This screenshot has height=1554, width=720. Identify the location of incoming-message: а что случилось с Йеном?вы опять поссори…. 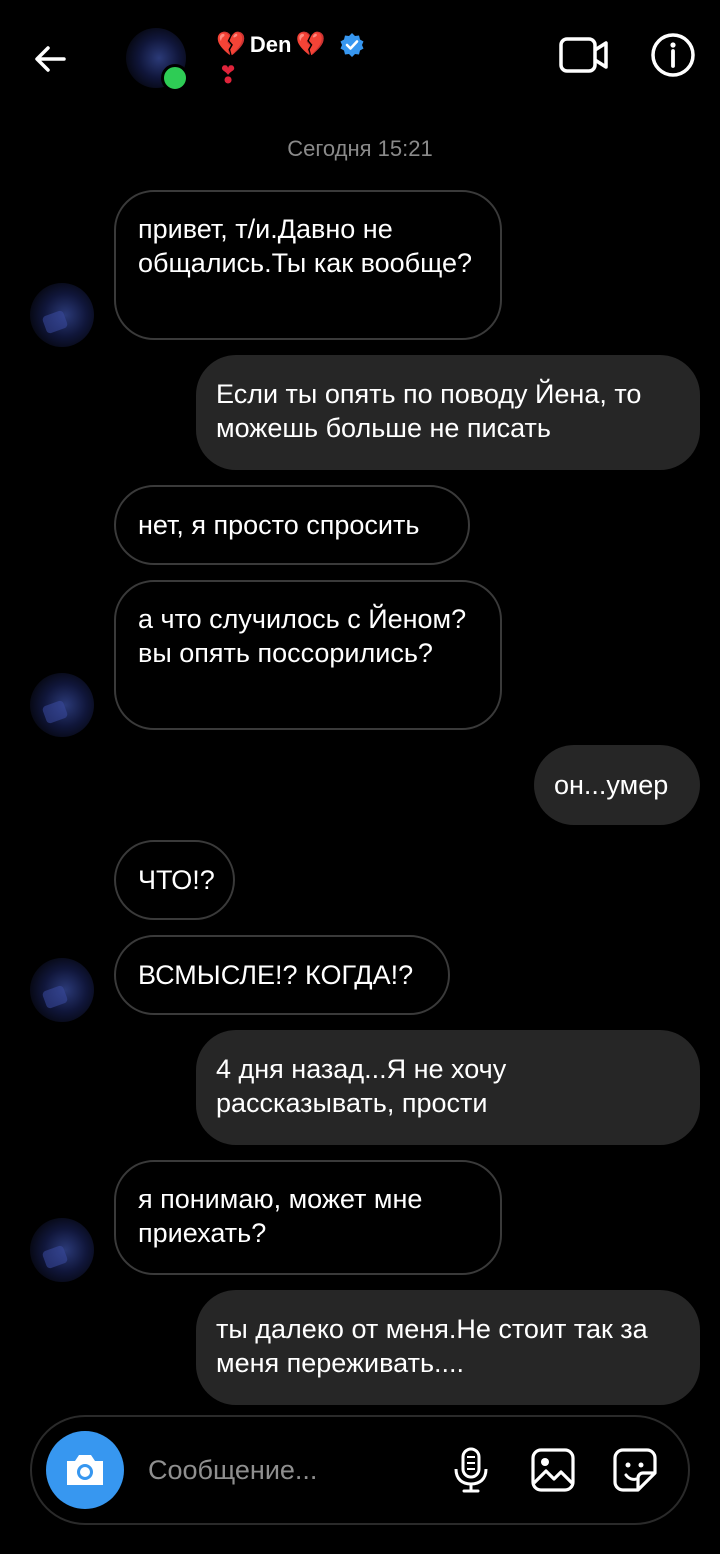
(308, 655).